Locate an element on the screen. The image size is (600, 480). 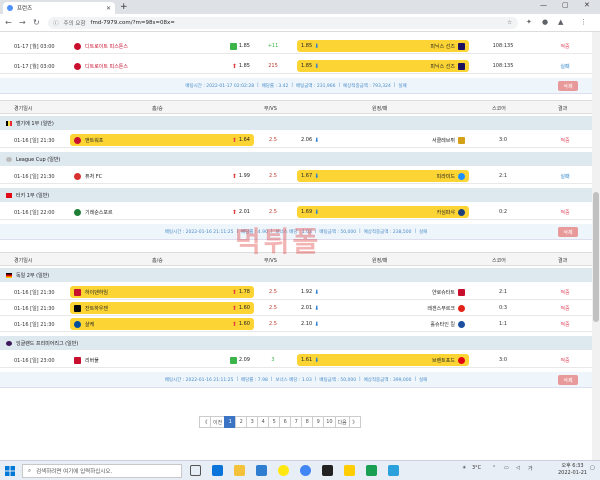
telegram-icon is located at coordinates (393, 470).